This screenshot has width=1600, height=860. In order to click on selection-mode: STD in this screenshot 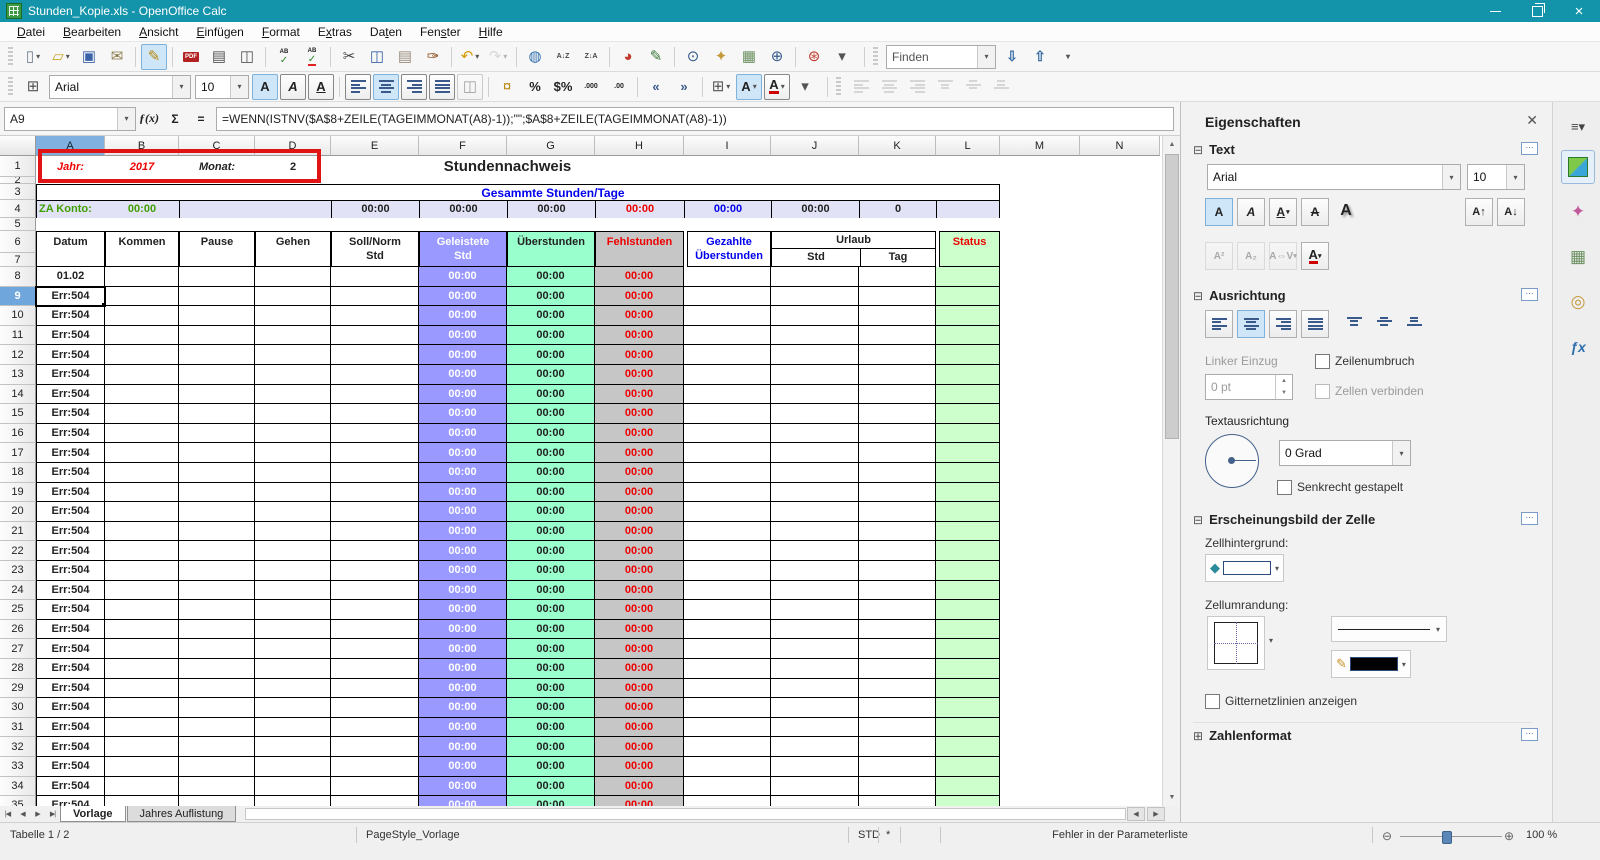, I will do `click(869, 835)`.